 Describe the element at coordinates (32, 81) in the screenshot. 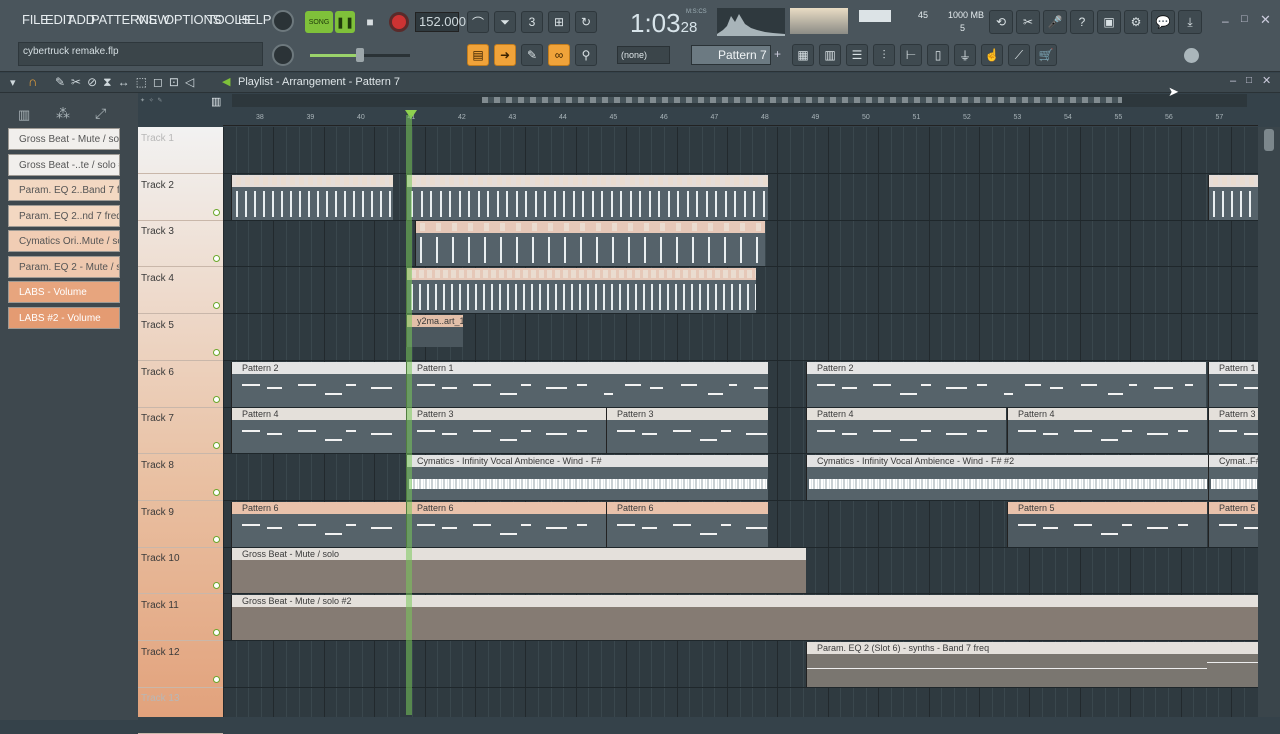

I see `magnet-icon: ∩` at that location.